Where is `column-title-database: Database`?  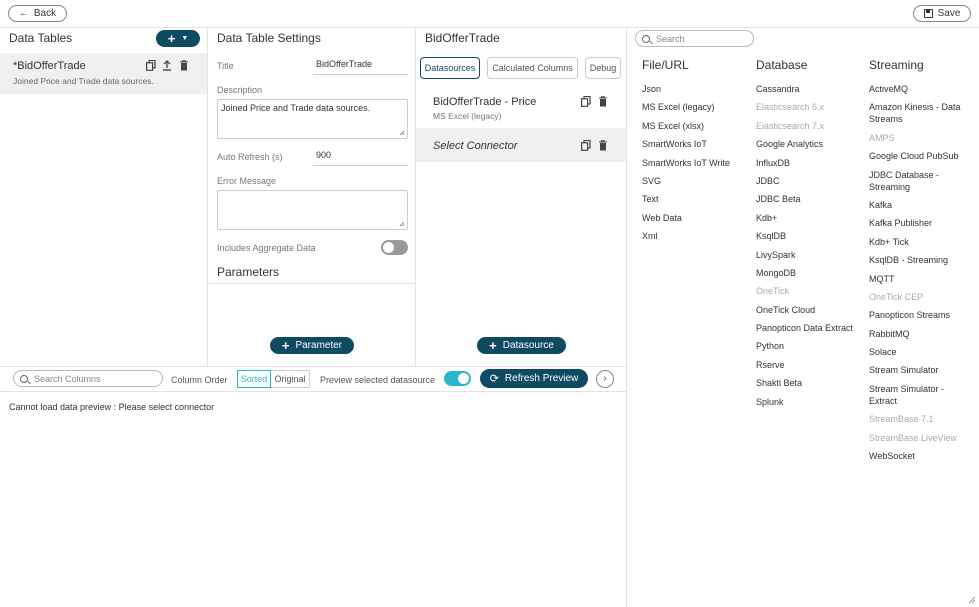
column-title-database: Database is located at coordinates (782, 65).